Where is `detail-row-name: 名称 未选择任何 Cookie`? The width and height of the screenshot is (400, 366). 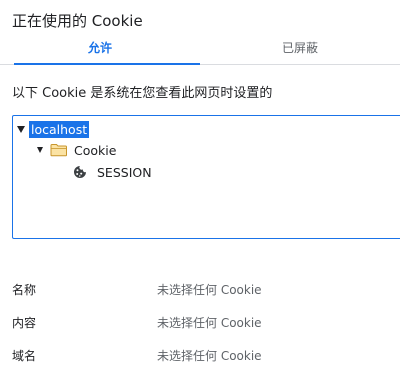 detail-row-name: 名称 未选择任何 Cookie is located at coordinates (200, 288).